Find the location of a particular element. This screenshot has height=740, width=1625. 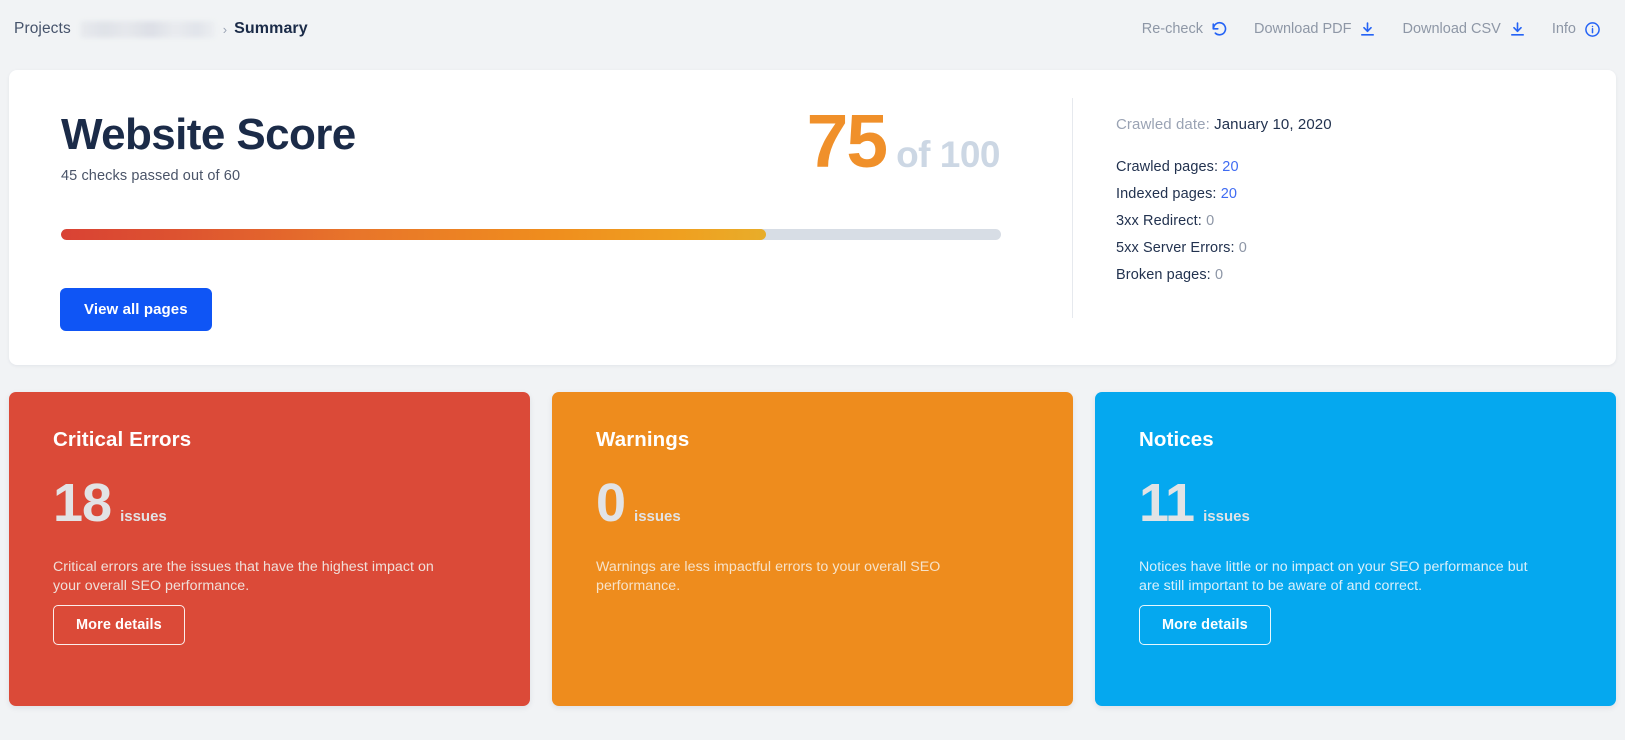

critical-errors-more-details-button: More details is located at coordinates (119, 625).